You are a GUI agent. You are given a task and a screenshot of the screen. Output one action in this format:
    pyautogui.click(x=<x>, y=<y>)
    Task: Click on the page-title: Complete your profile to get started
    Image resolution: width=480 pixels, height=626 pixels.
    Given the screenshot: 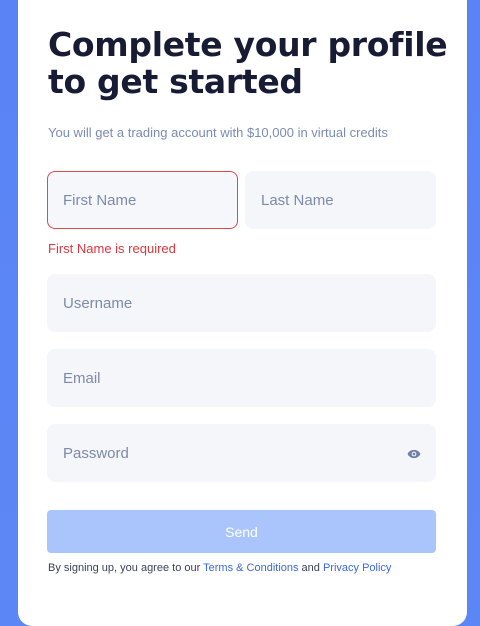 What is the action you would take?
    pyautogui.click(x=248, y=63)
    